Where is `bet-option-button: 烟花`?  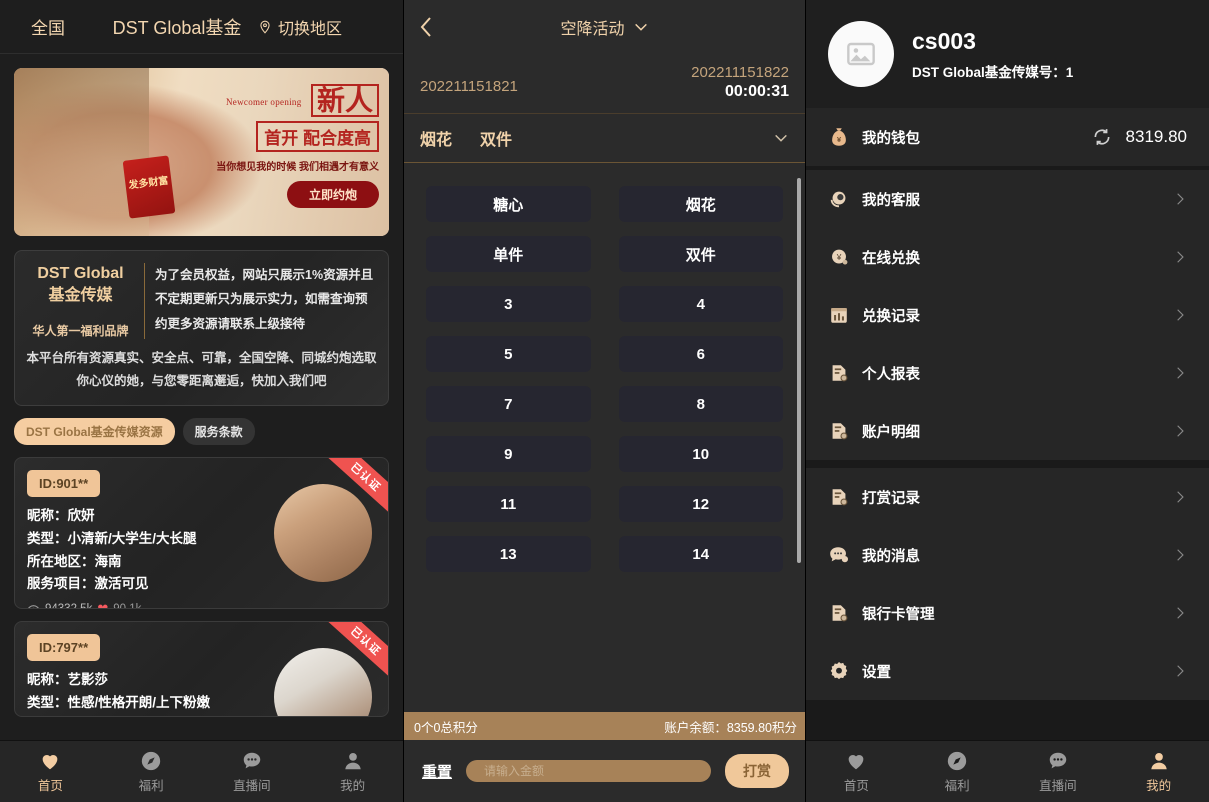
bet-option-button: 烟花 is located at coordinates (700, 204).